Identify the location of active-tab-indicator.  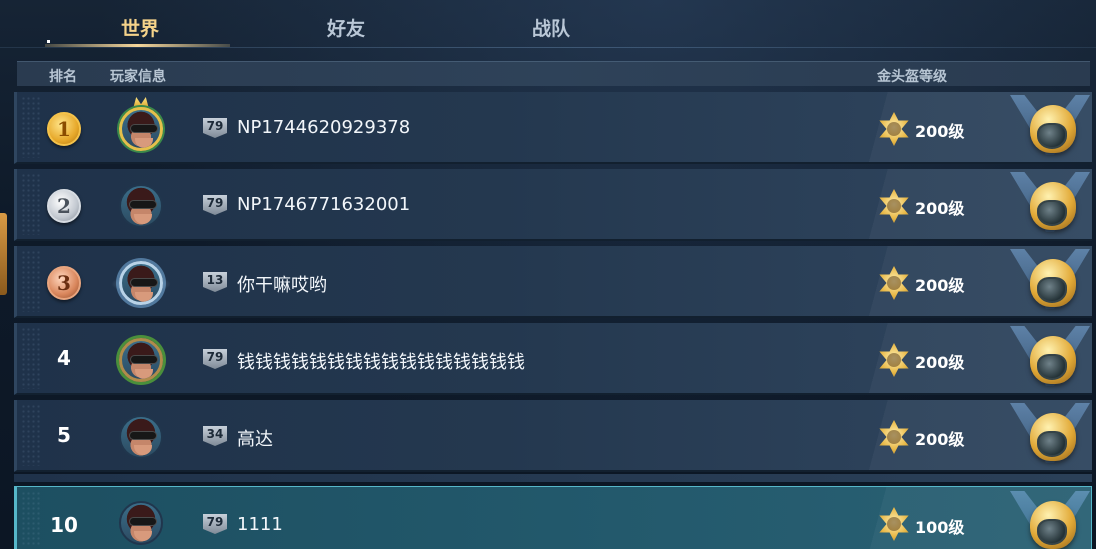
(137, 45).